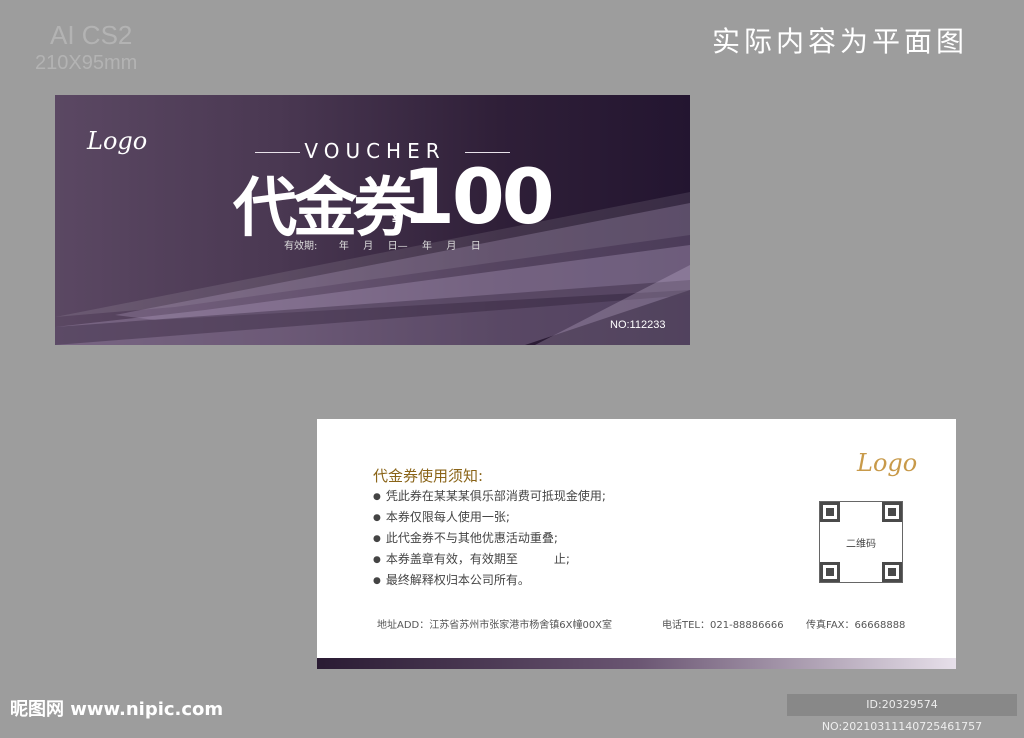 This screenshot has width=1024, height=738. Describe the element at coordinates (91, 35) in the screenshot. I see `software-label: AI CS2` at that location.